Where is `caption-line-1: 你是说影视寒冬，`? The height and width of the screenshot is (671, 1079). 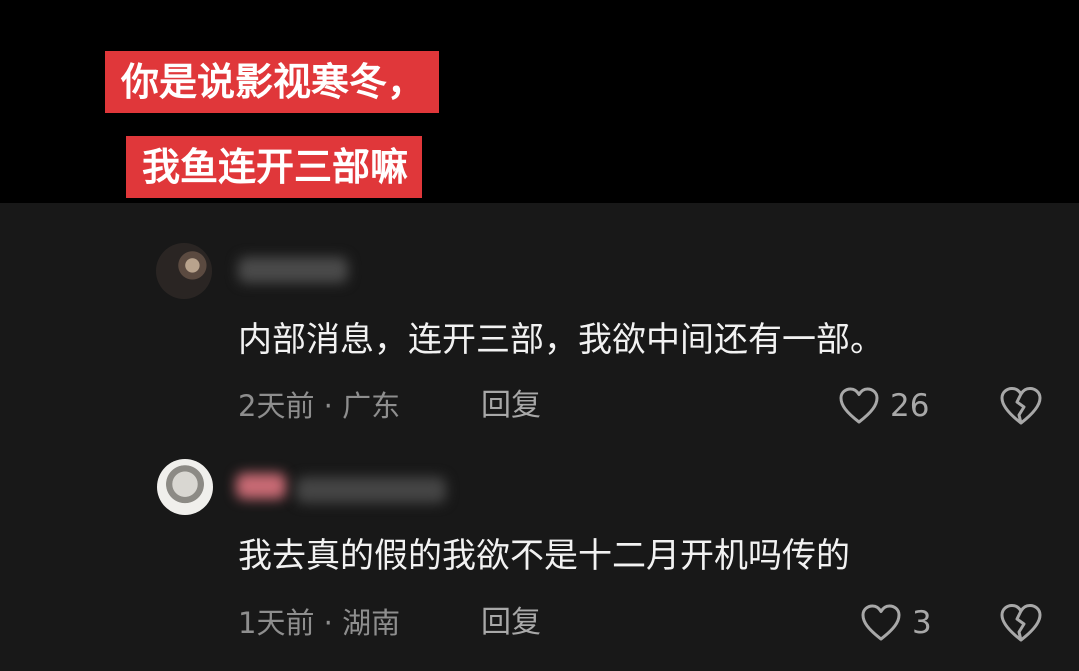 caption-line-1: 你是说影视寒冬， is located at coordinates (272, 82).